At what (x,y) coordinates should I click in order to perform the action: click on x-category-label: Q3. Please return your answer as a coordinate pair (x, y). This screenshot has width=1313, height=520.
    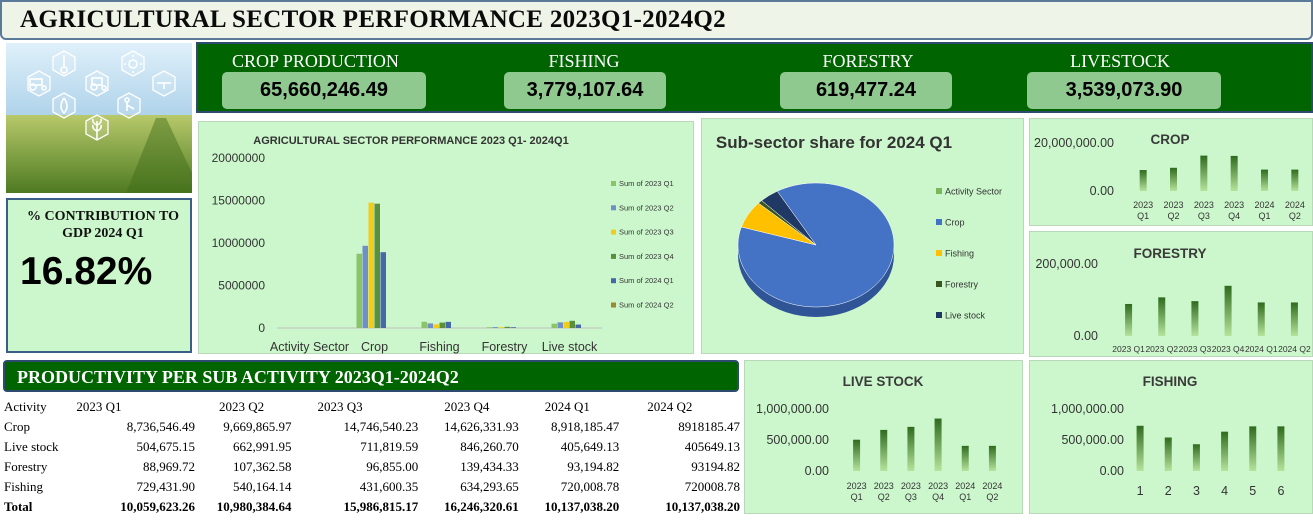
    Looking at the image, I should click on (1204, 216).